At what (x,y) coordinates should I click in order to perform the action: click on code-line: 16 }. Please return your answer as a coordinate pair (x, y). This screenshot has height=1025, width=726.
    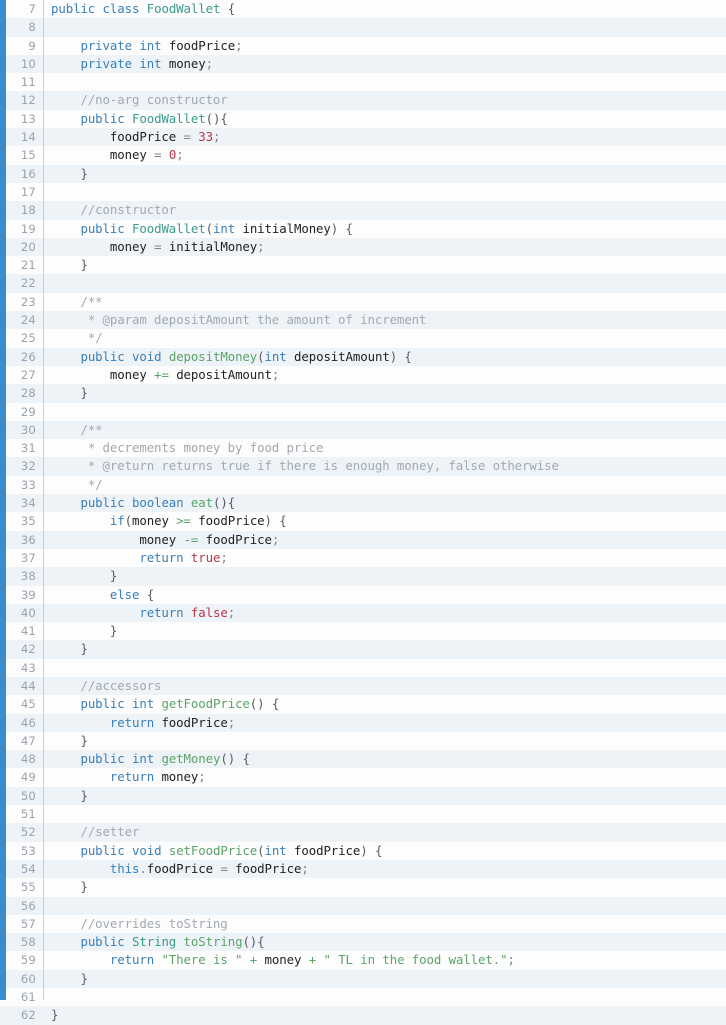
    Looking at the image, I should click on (363, 173).